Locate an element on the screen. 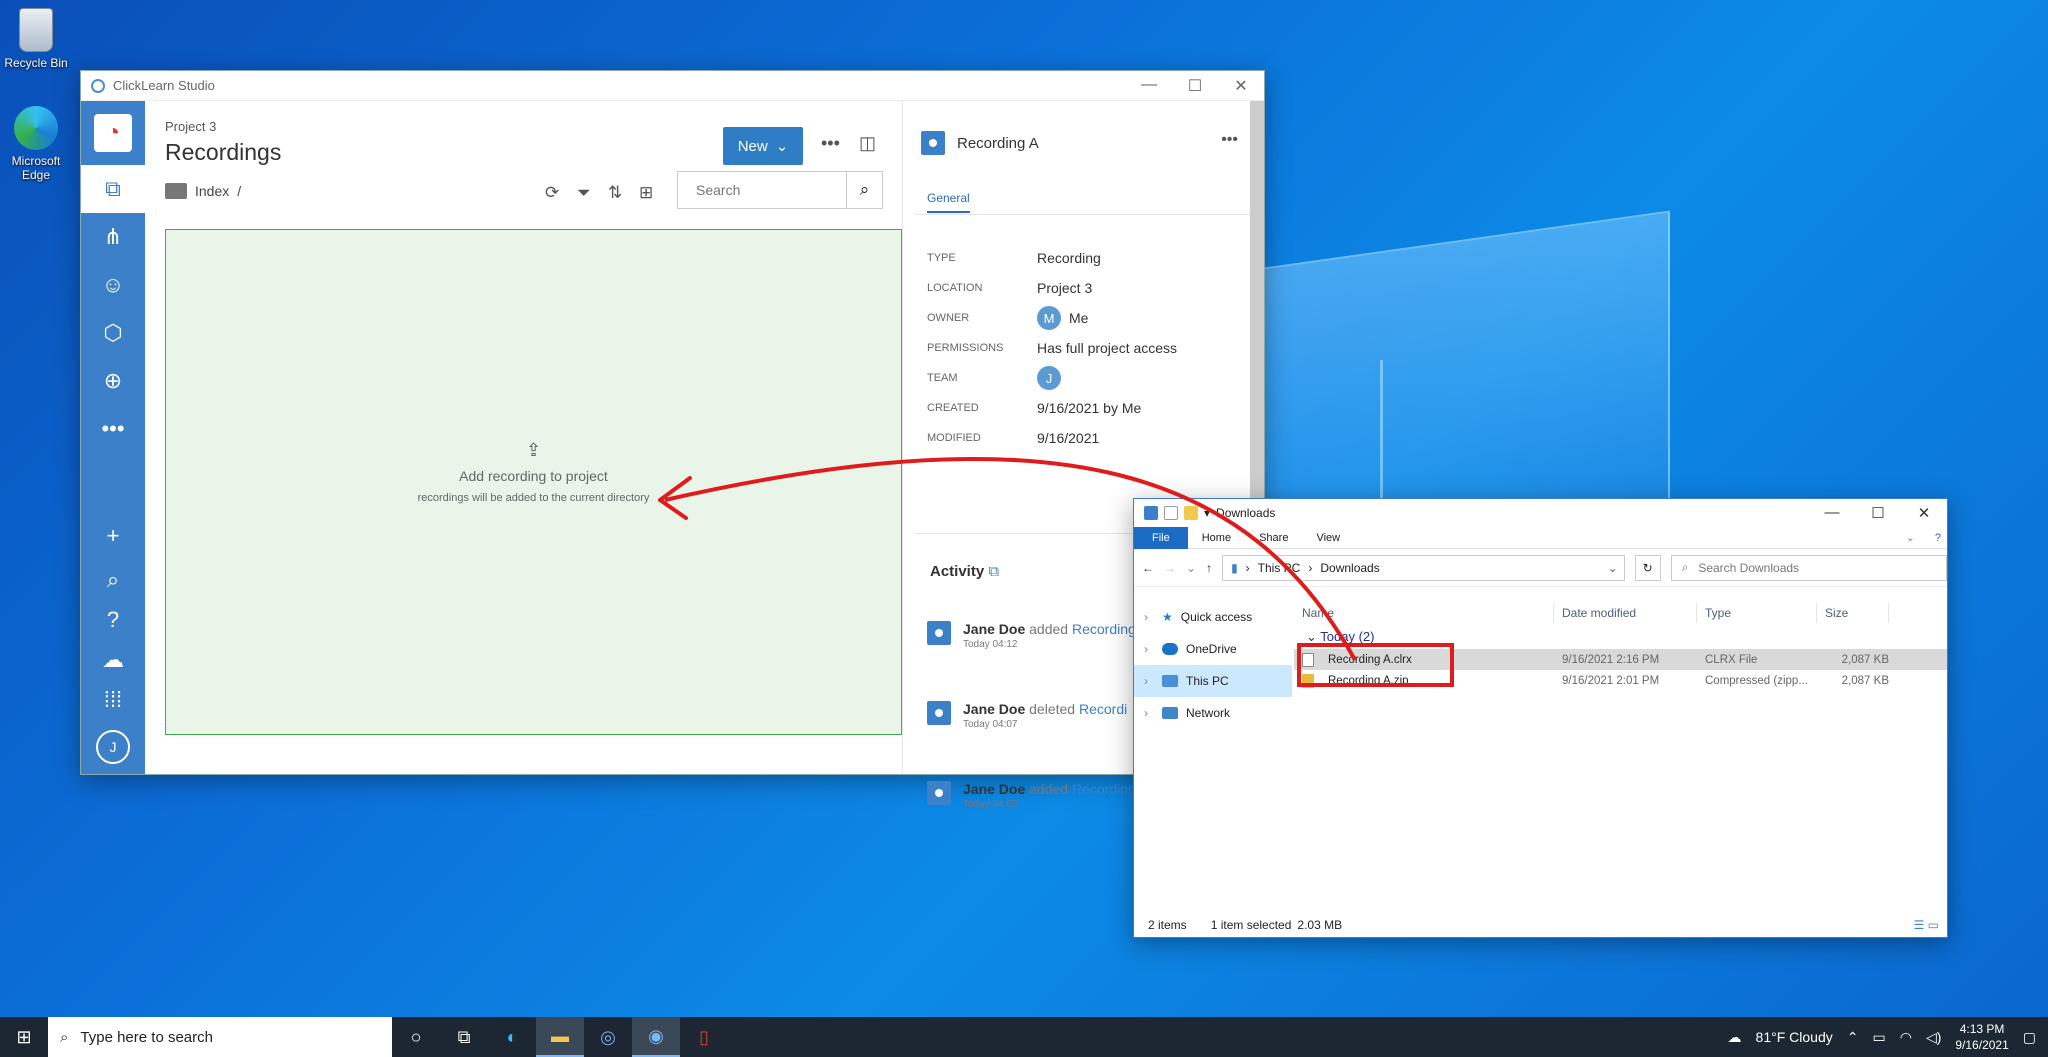  target-icon: ◎ is located at coordinates (608, 1036).